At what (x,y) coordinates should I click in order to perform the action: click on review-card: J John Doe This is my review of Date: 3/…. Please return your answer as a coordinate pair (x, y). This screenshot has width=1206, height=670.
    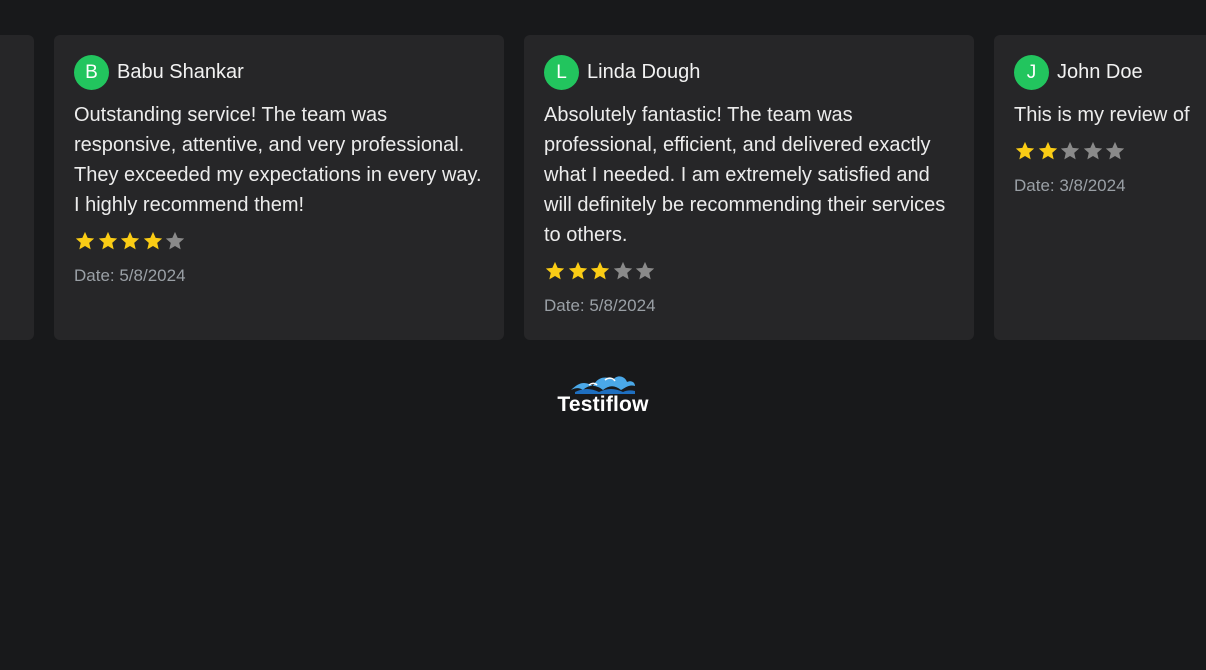
    Looking at the image, I should click on (1100, 187).